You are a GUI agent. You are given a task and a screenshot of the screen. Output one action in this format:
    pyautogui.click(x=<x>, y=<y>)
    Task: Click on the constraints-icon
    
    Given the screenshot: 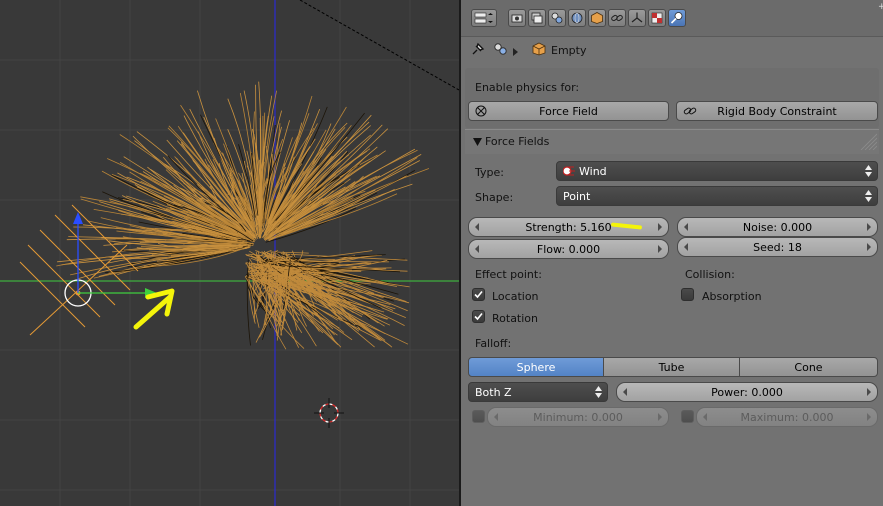 What is the action you would take?
    pyautogui.click(x=617, y=18)
    